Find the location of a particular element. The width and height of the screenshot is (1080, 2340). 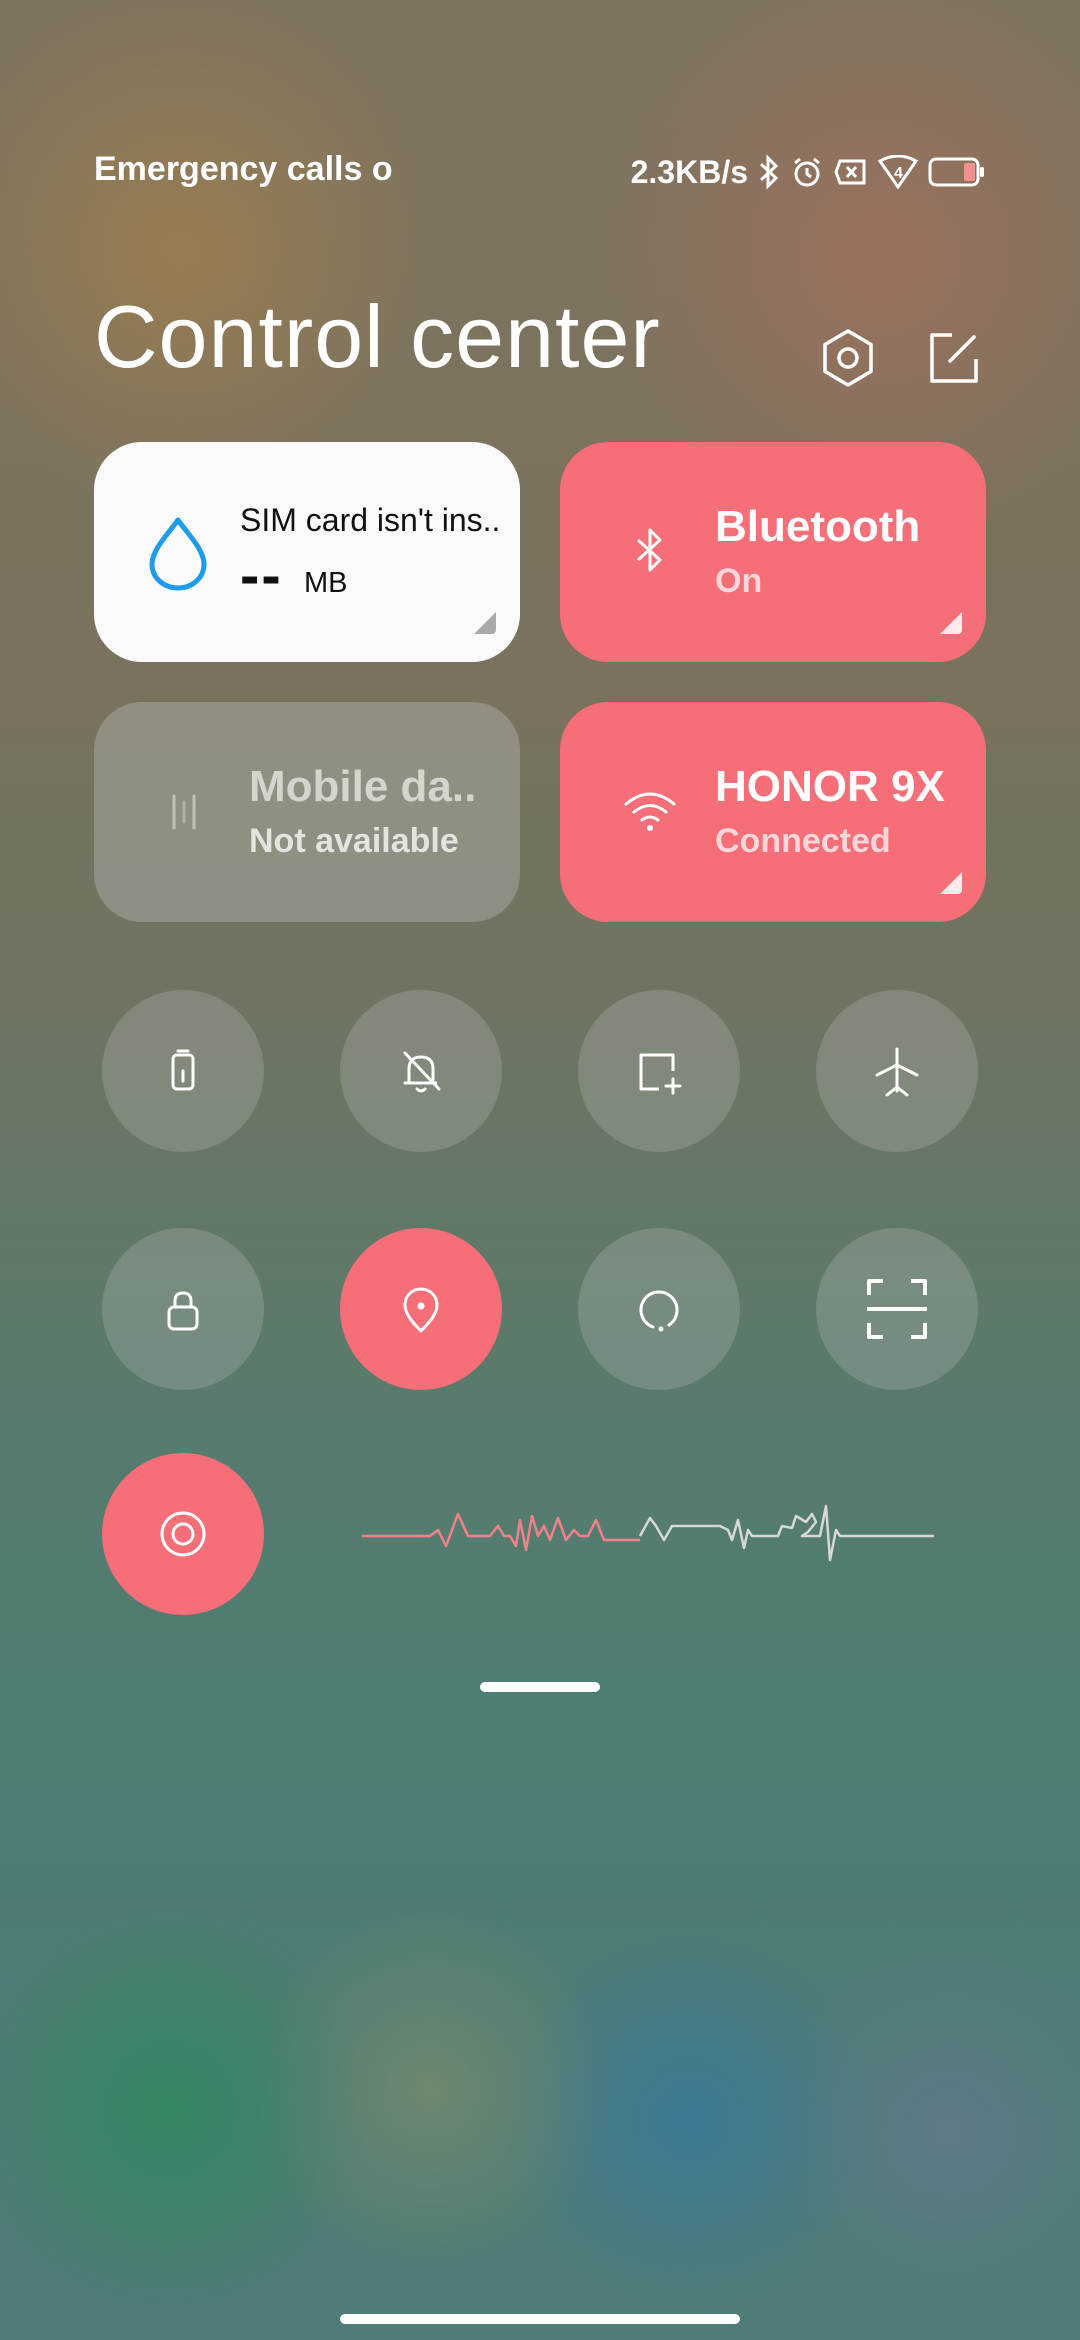

bluetooth-status: On is located at coordinates (739, 581).